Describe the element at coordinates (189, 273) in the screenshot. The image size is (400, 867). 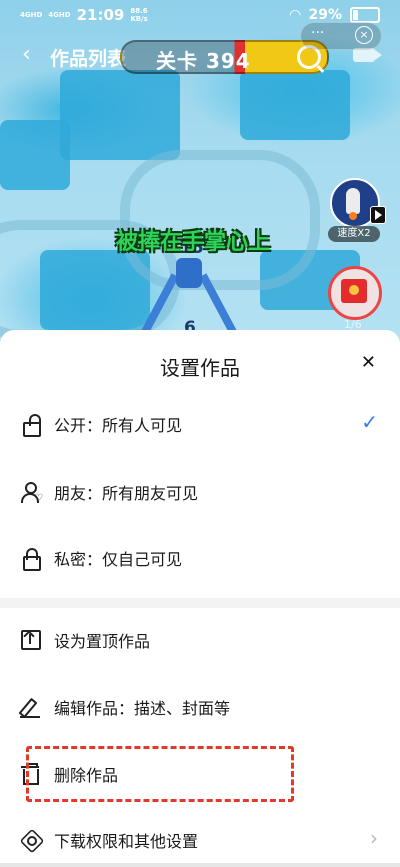
I see `ride-cart` at that location.